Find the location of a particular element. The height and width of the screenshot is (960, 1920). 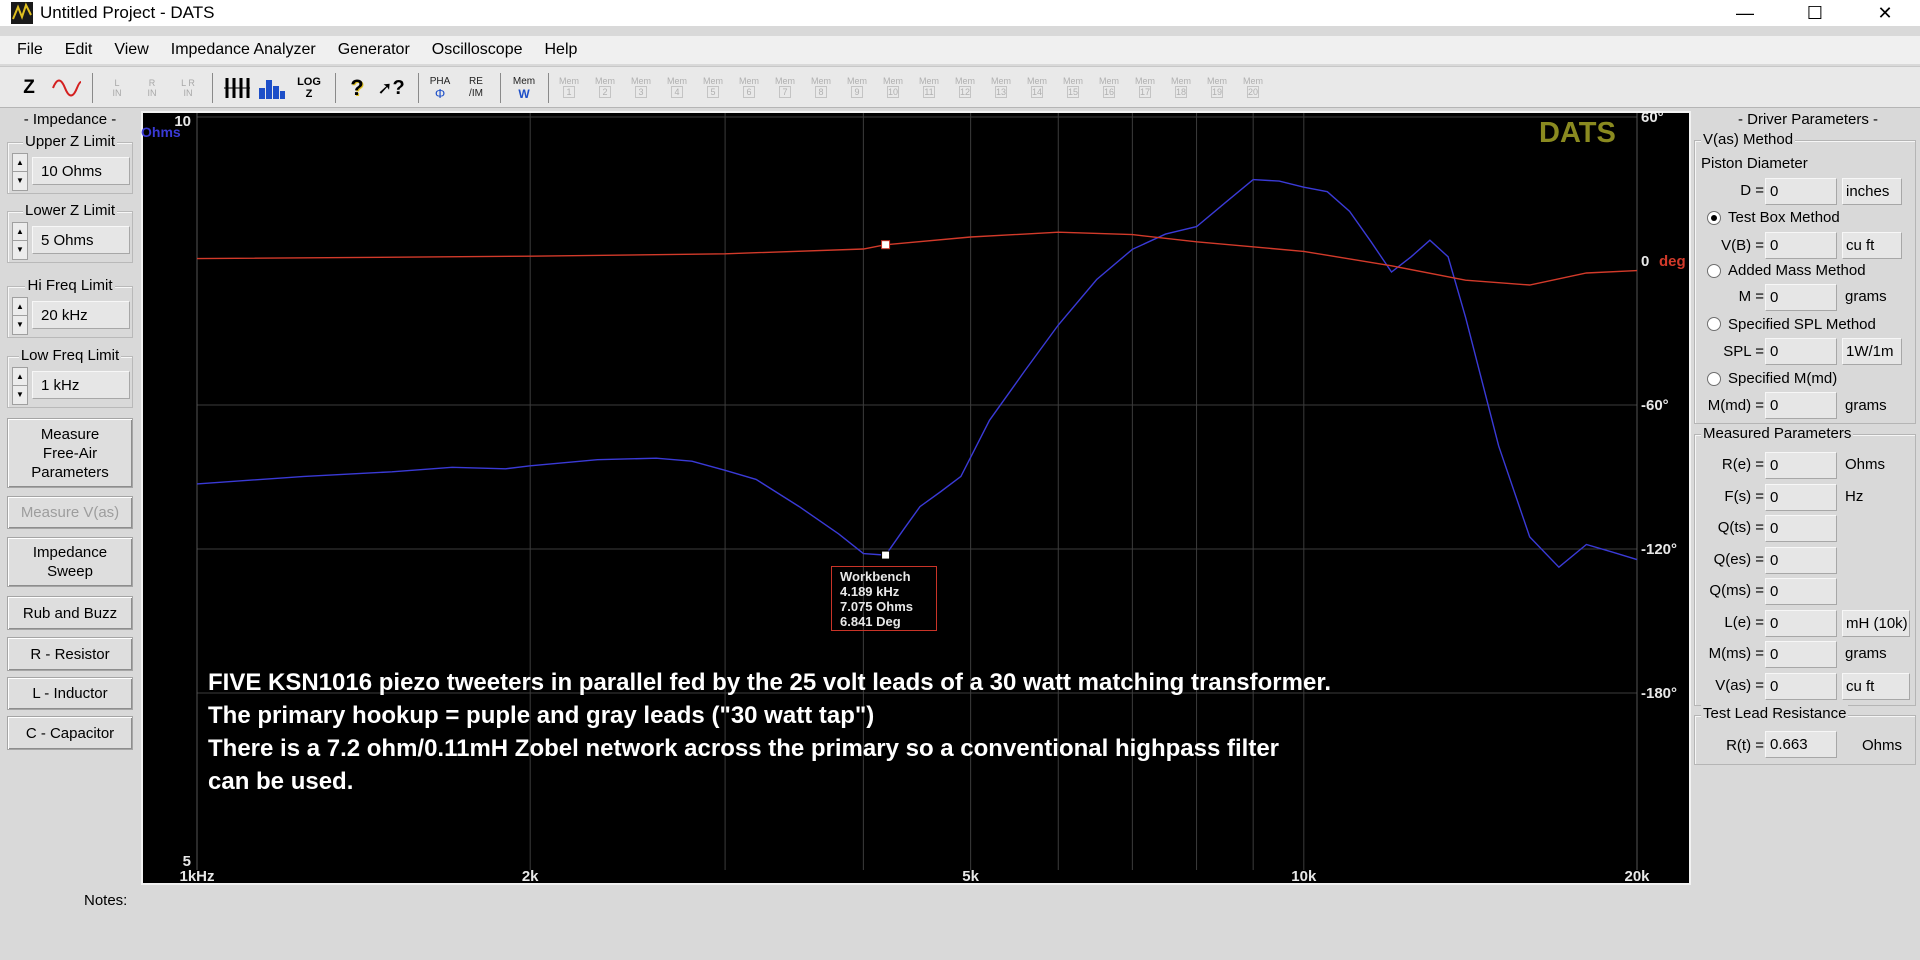

help-button: ? is located at coordinates (357, 88).